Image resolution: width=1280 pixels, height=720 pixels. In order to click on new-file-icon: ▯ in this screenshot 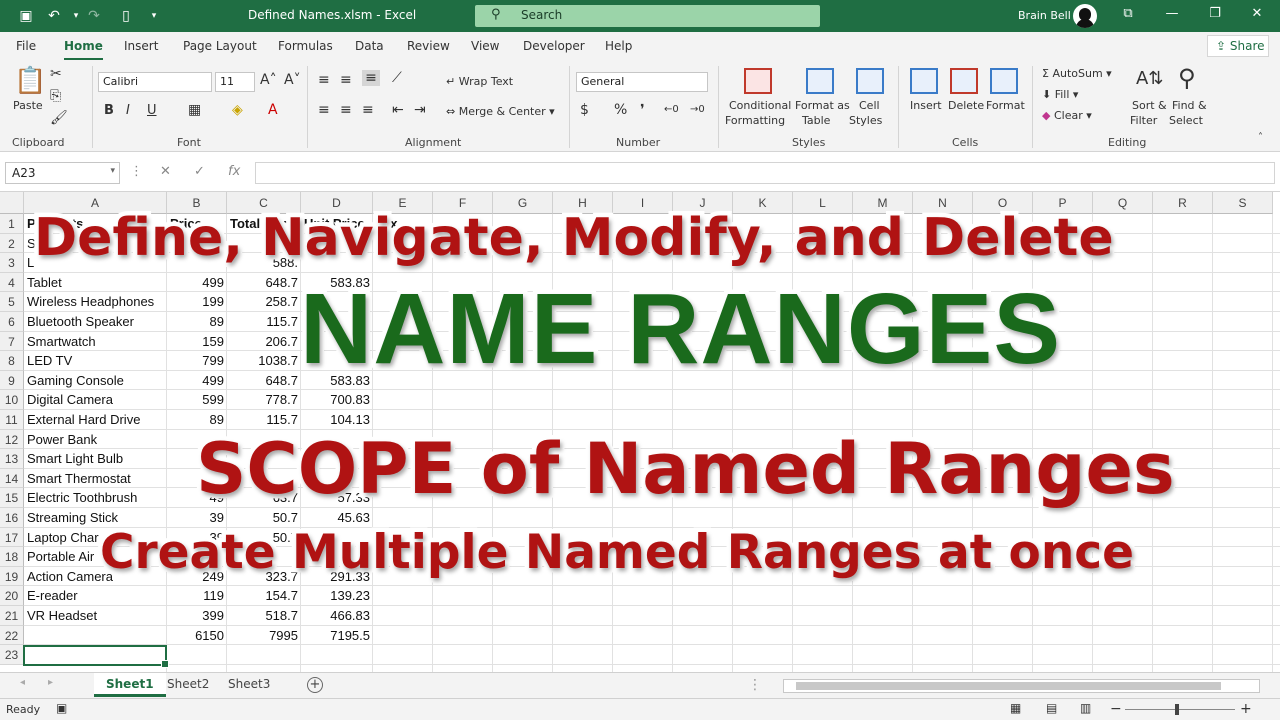, I will do `click(126, 16)`.